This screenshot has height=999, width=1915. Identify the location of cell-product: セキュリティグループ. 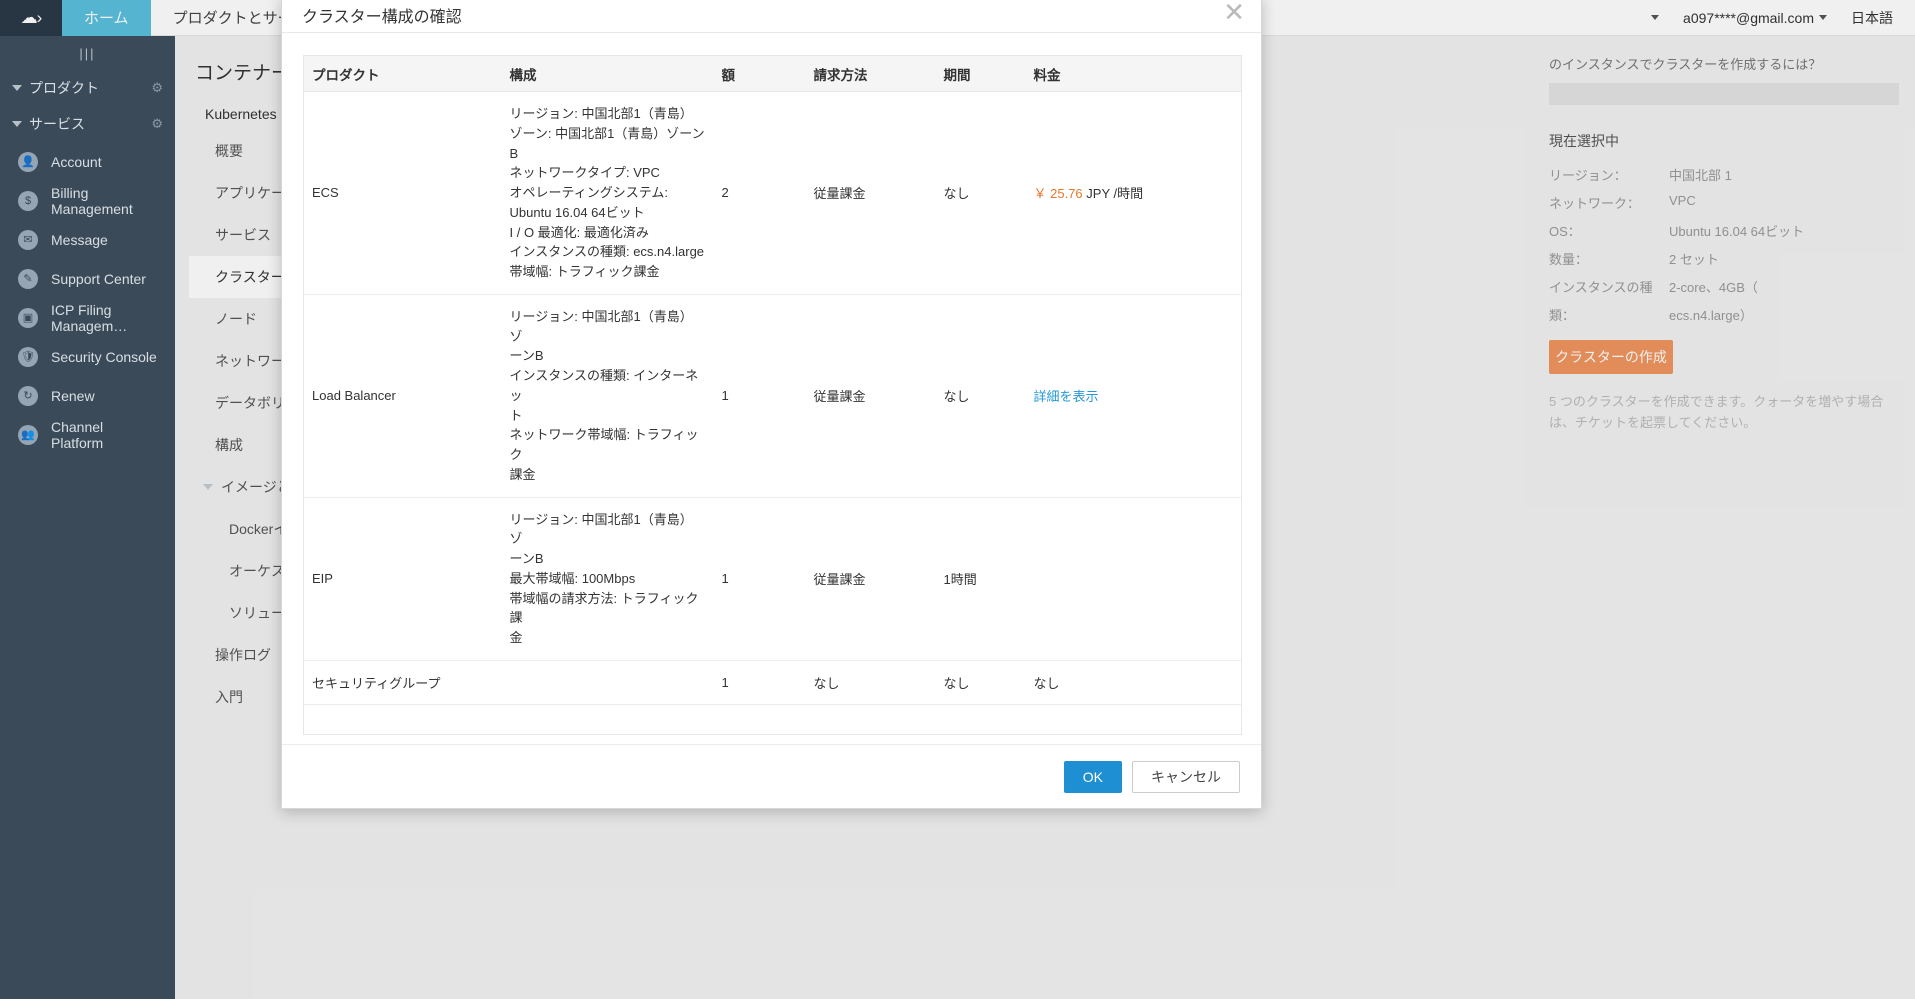
(402, 682).